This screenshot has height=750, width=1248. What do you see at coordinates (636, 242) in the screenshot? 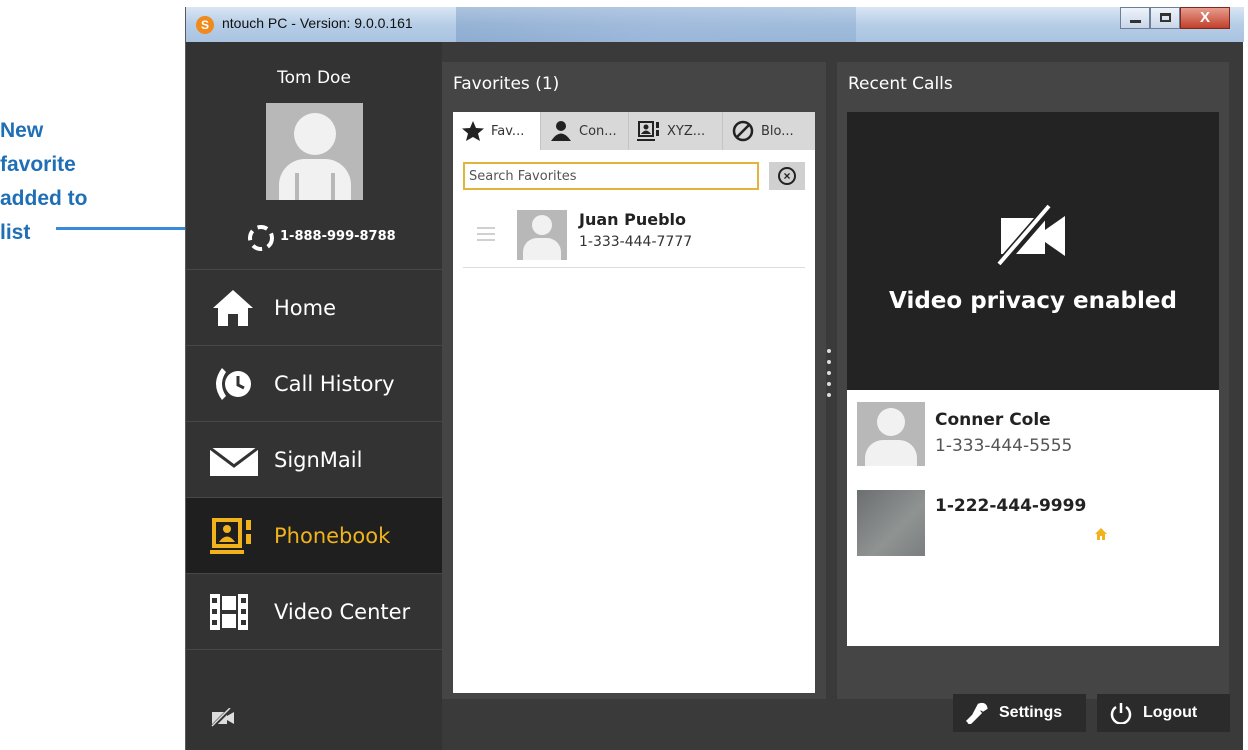
I see `favorite-number: 1-333-444-7777` at bounding box center [636, 242].